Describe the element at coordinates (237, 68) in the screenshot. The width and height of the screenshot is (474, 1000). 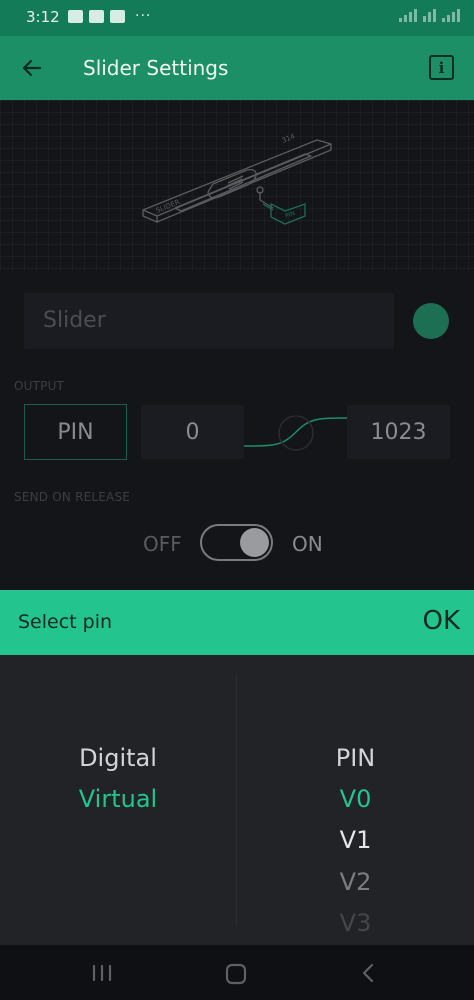
I see `app-bar: Slider Settings i` at that location.